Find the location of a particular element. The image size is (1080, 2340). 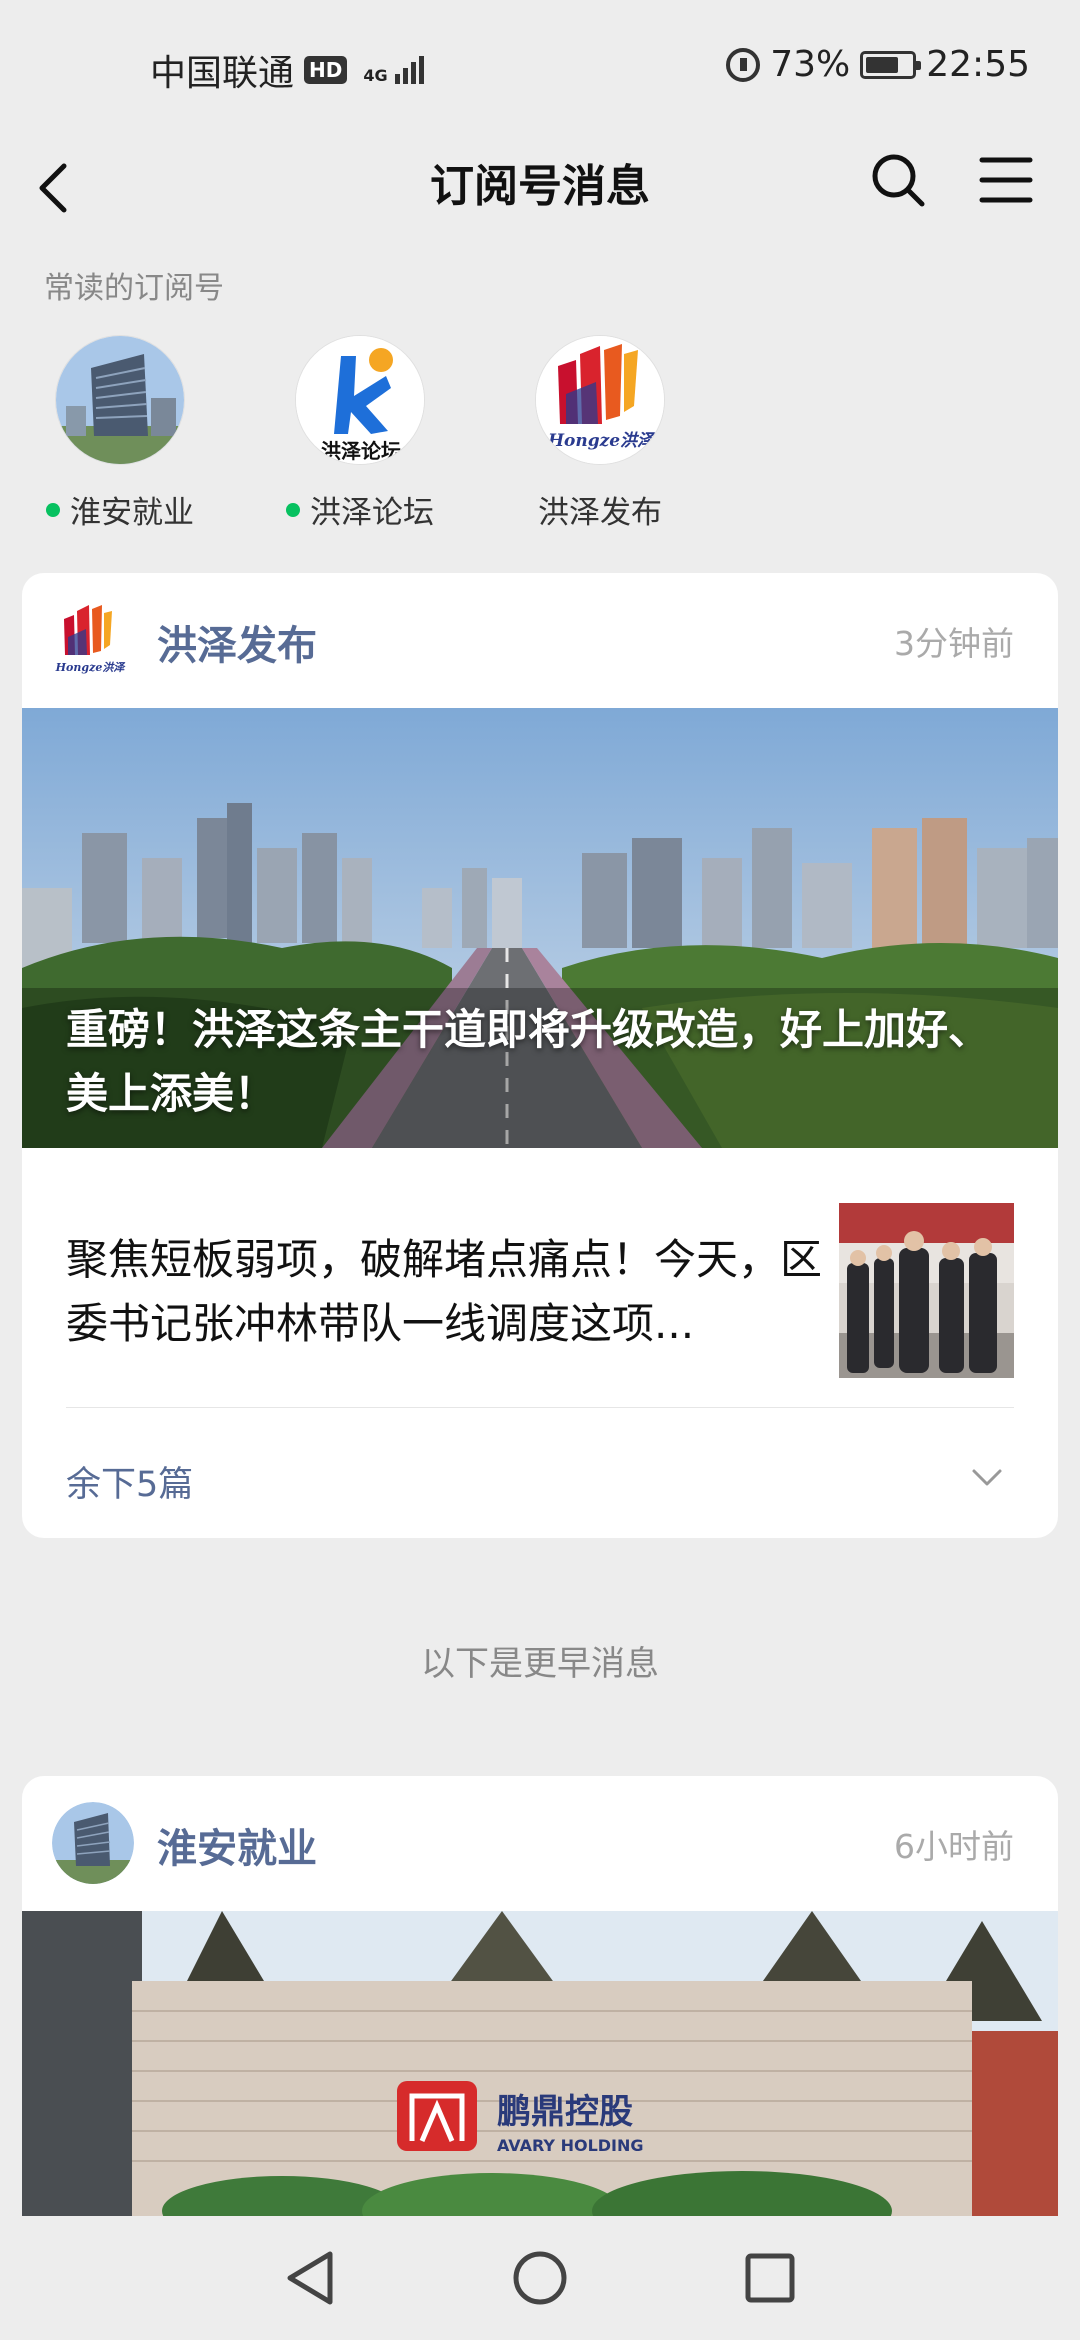

earlier-messages-divider: 以下是更早消息 is located at coordinates (540, 1664).